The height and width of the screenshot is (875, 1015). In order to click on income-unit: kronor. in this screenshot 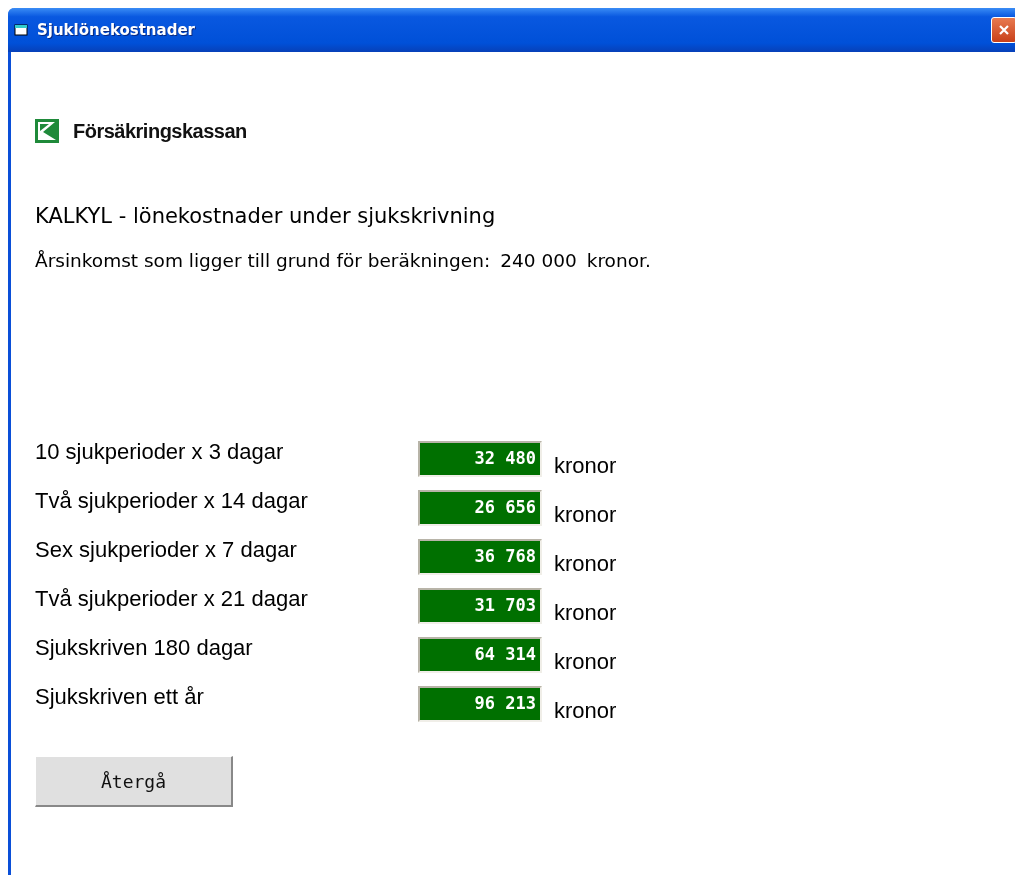, I will do `click(618, 260)`.